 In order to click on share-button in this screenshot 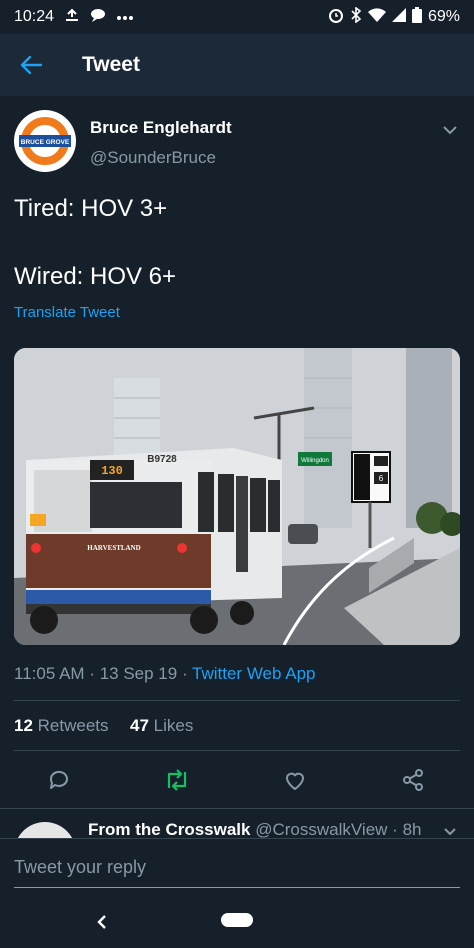, I will do `click(413, 780)`.